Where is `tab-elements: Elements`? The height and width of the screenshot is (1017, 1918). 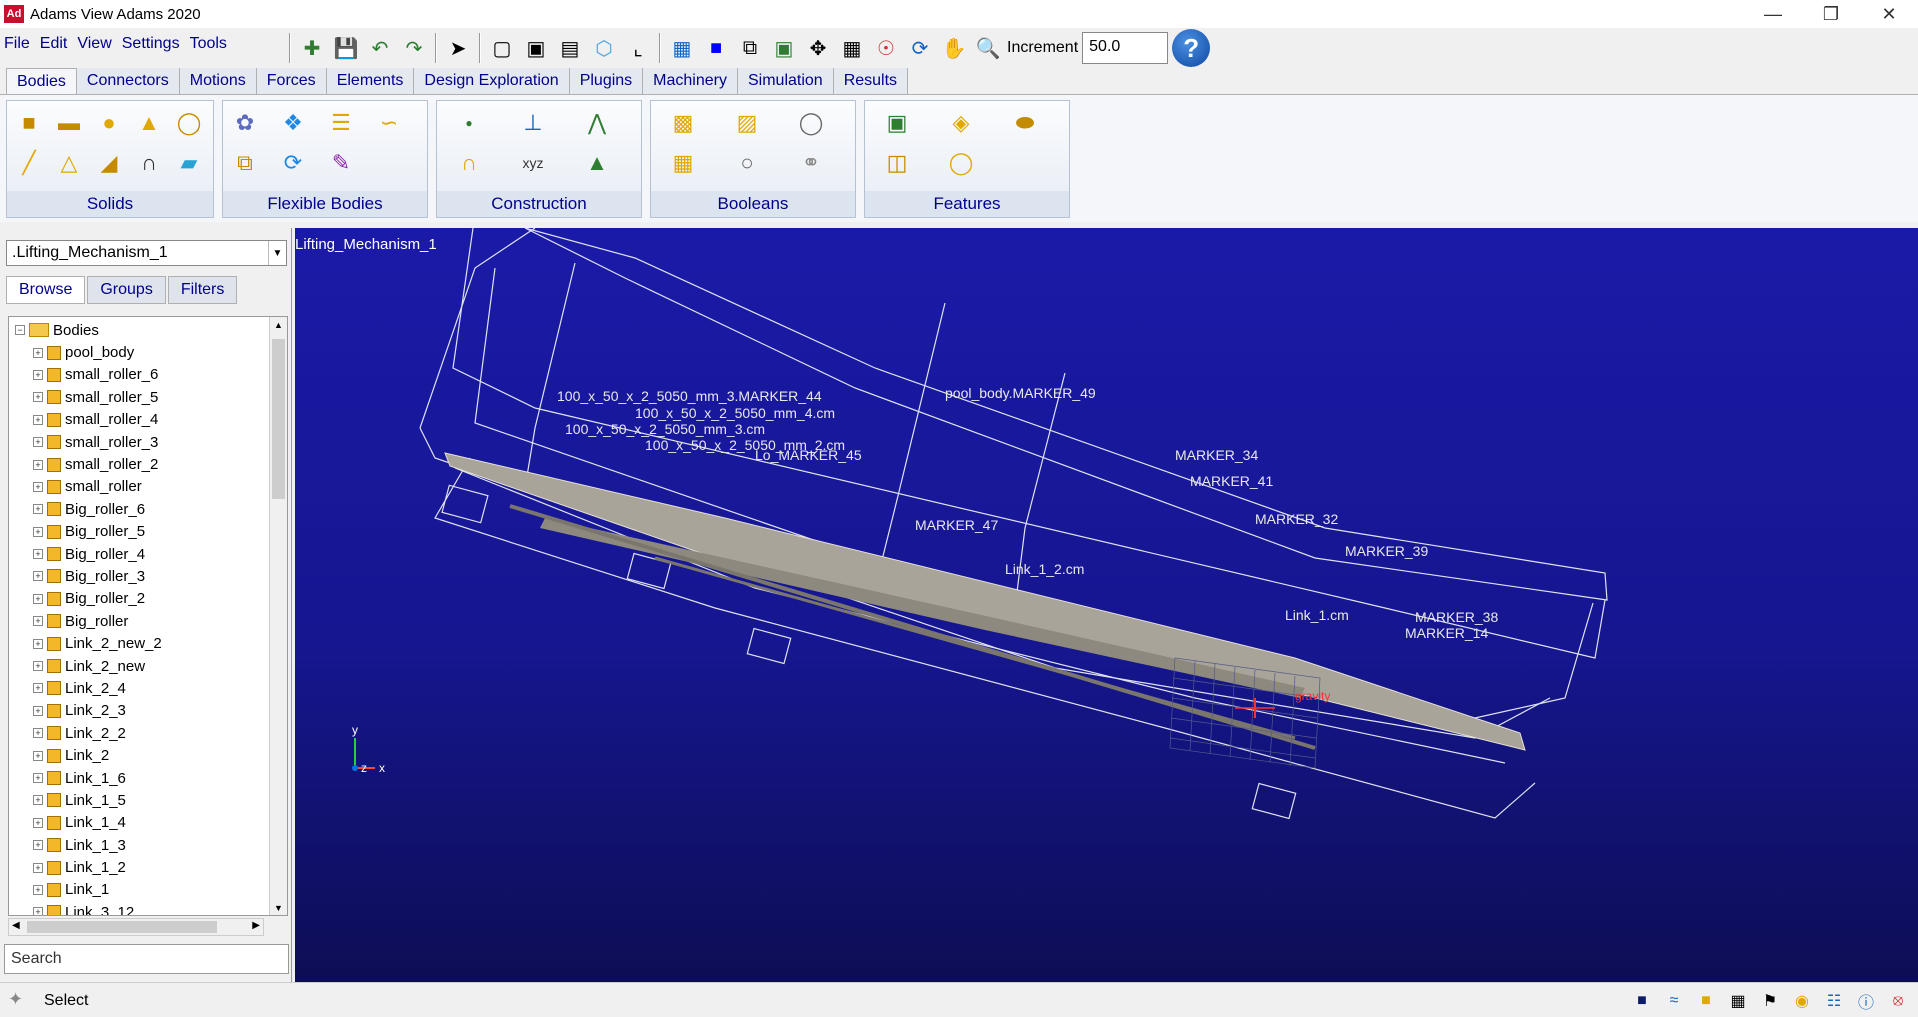 tab-elements: Elements is located at coordinates (370, 81).